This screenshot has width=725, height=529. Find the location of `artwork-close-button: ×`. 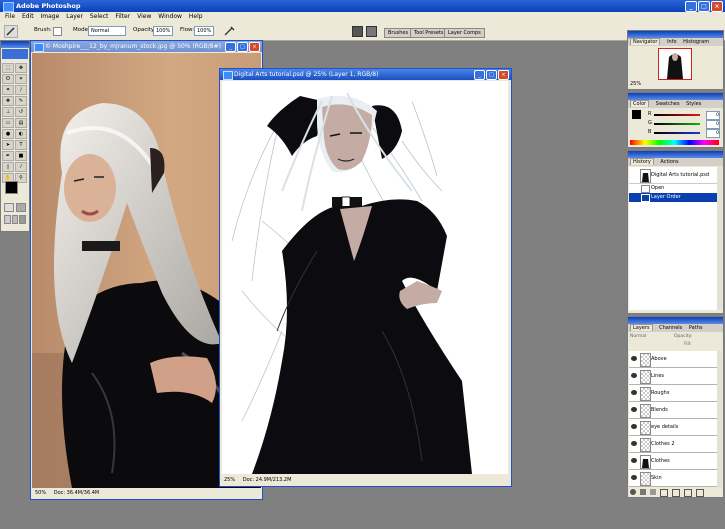

artwork-close-button: × is located at coordinates (503, 75).